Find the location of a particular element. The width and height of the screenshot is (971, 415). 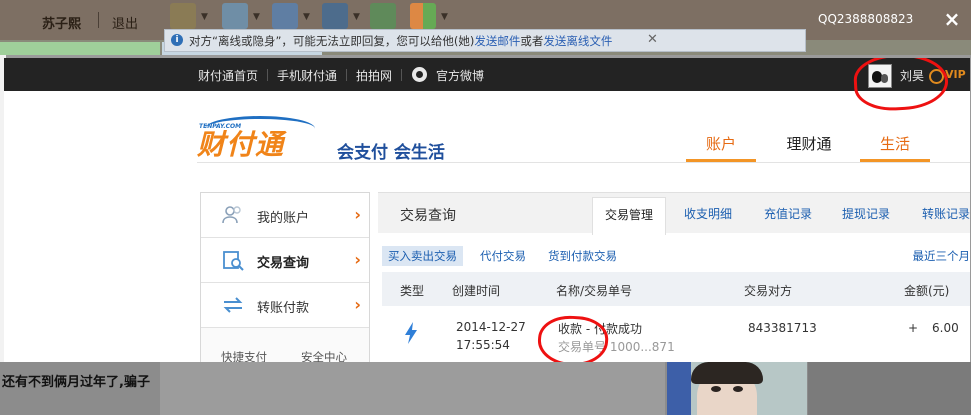

photo-hair is located at coordinates (727, 373).